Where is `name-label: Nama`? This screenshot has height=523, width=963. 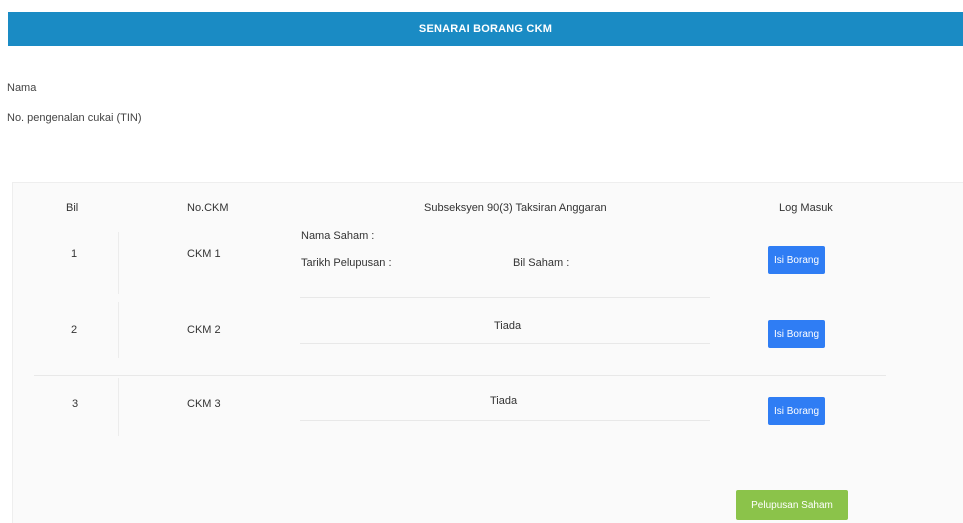 name-label: Nama is located at coordinates (22, 88).